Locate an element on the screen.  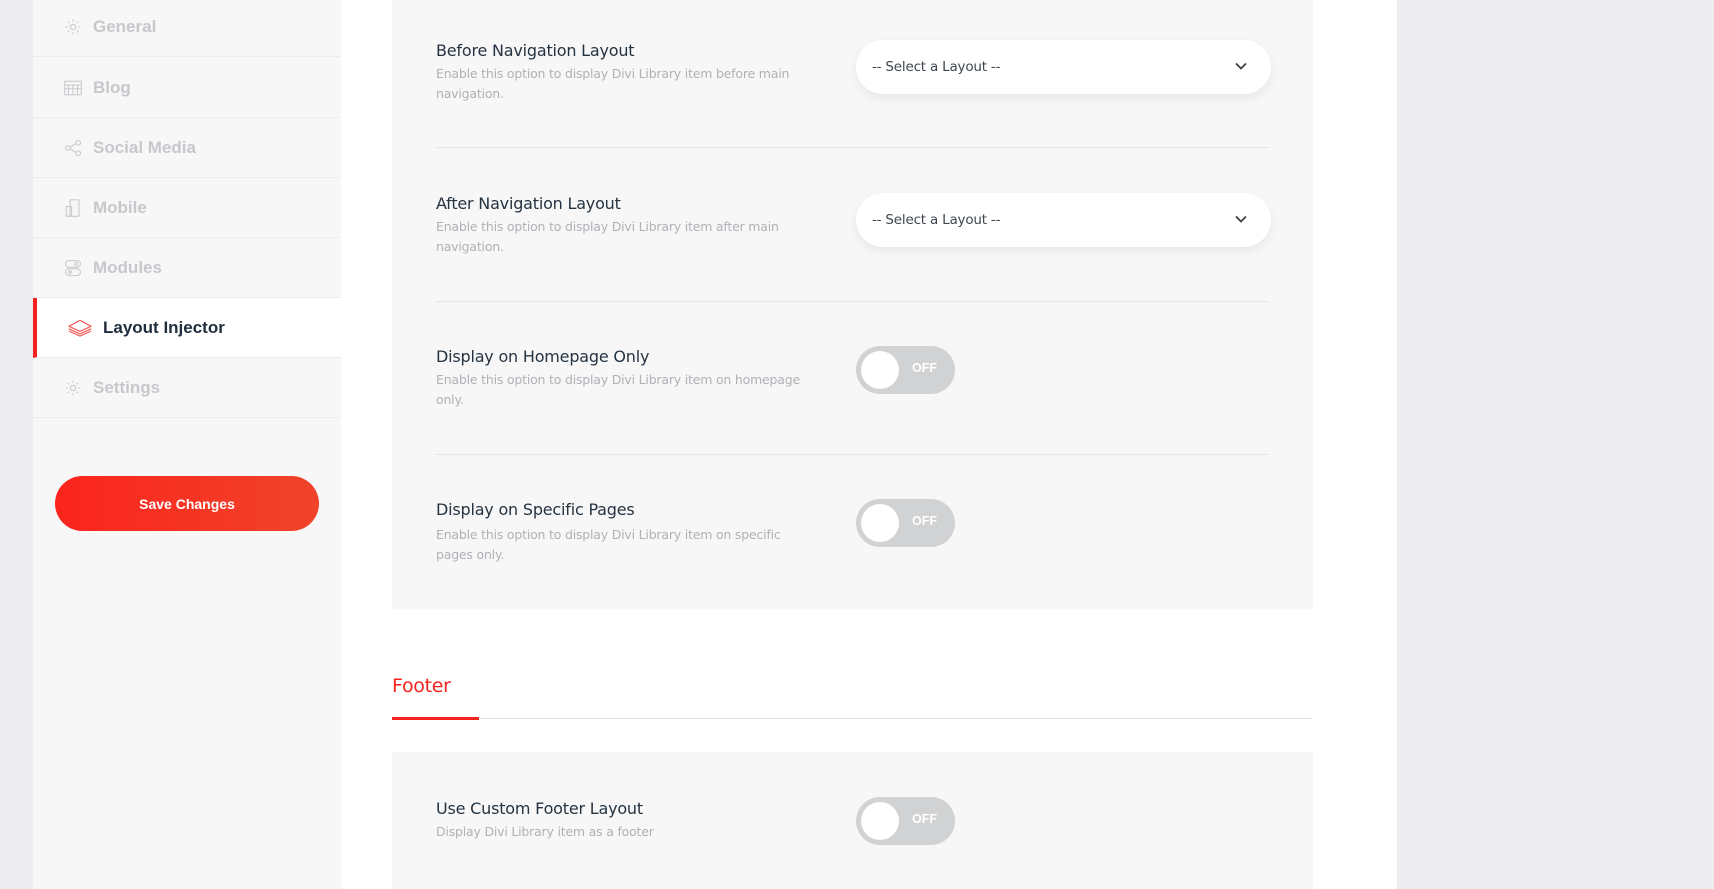
footer-section-title: Footer is located at coordinates (421, 686).